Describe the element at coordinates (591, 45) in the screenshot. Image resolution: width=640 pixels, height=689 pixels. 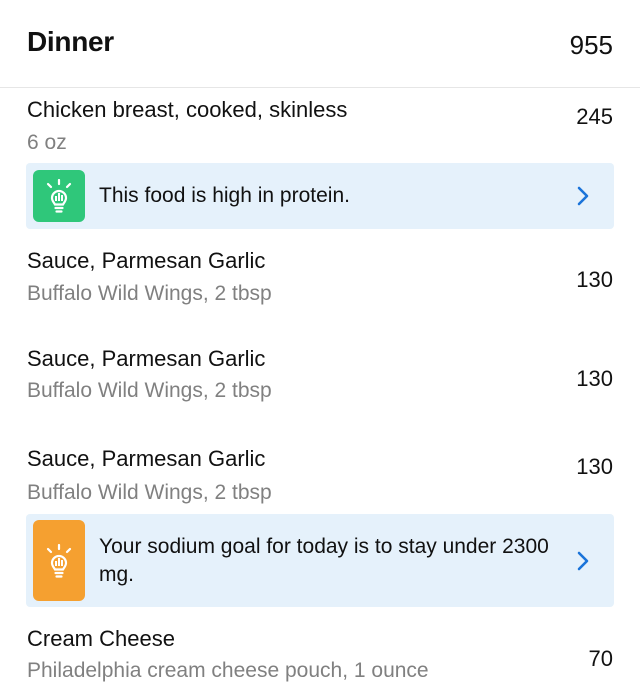
I see `meal-total-calories: 955` at that location.